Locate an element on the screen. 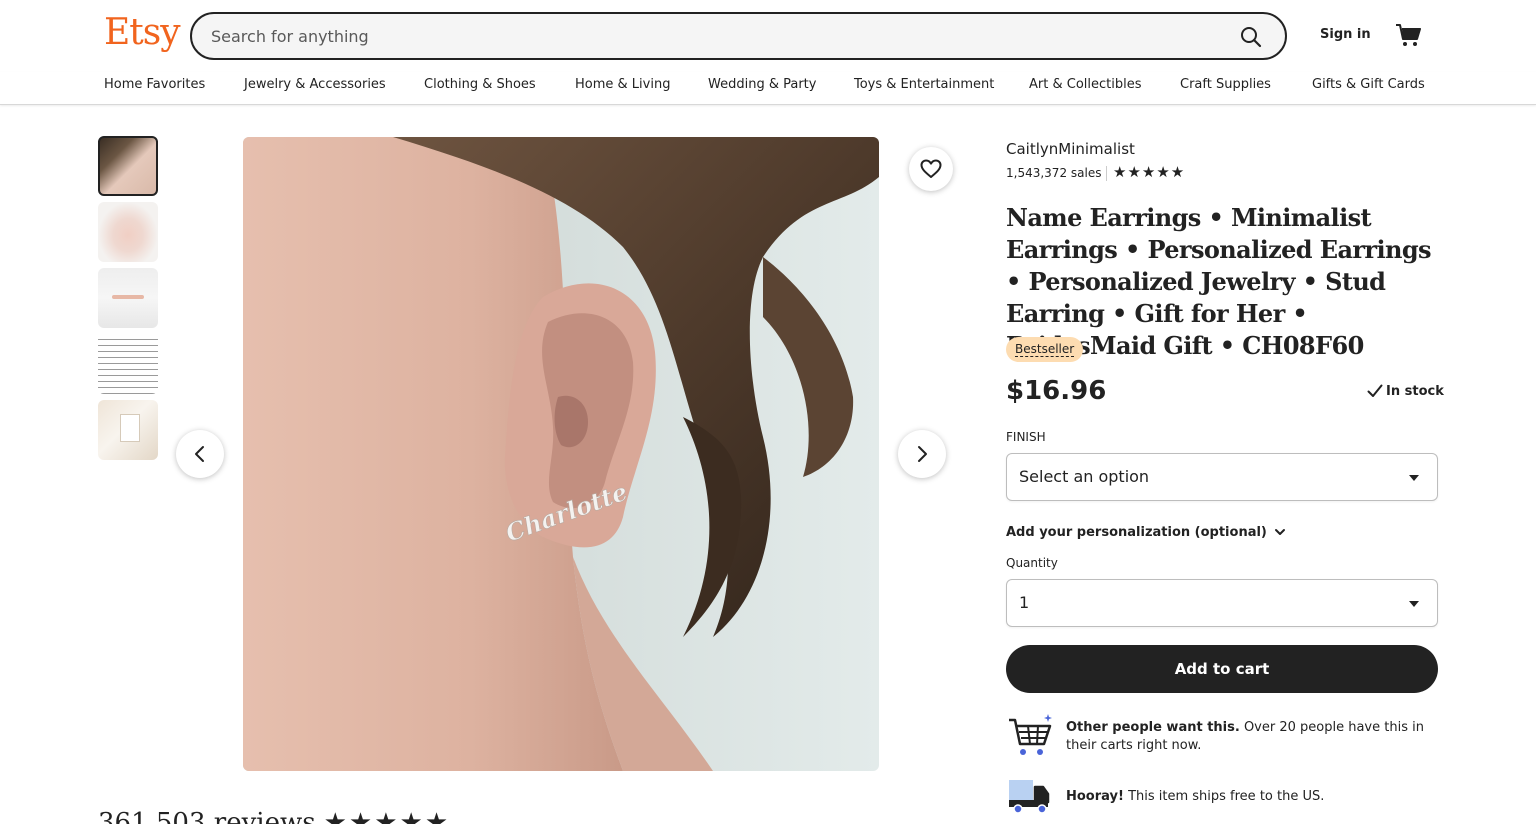  heart-icon is located at coordinates (931, 168).